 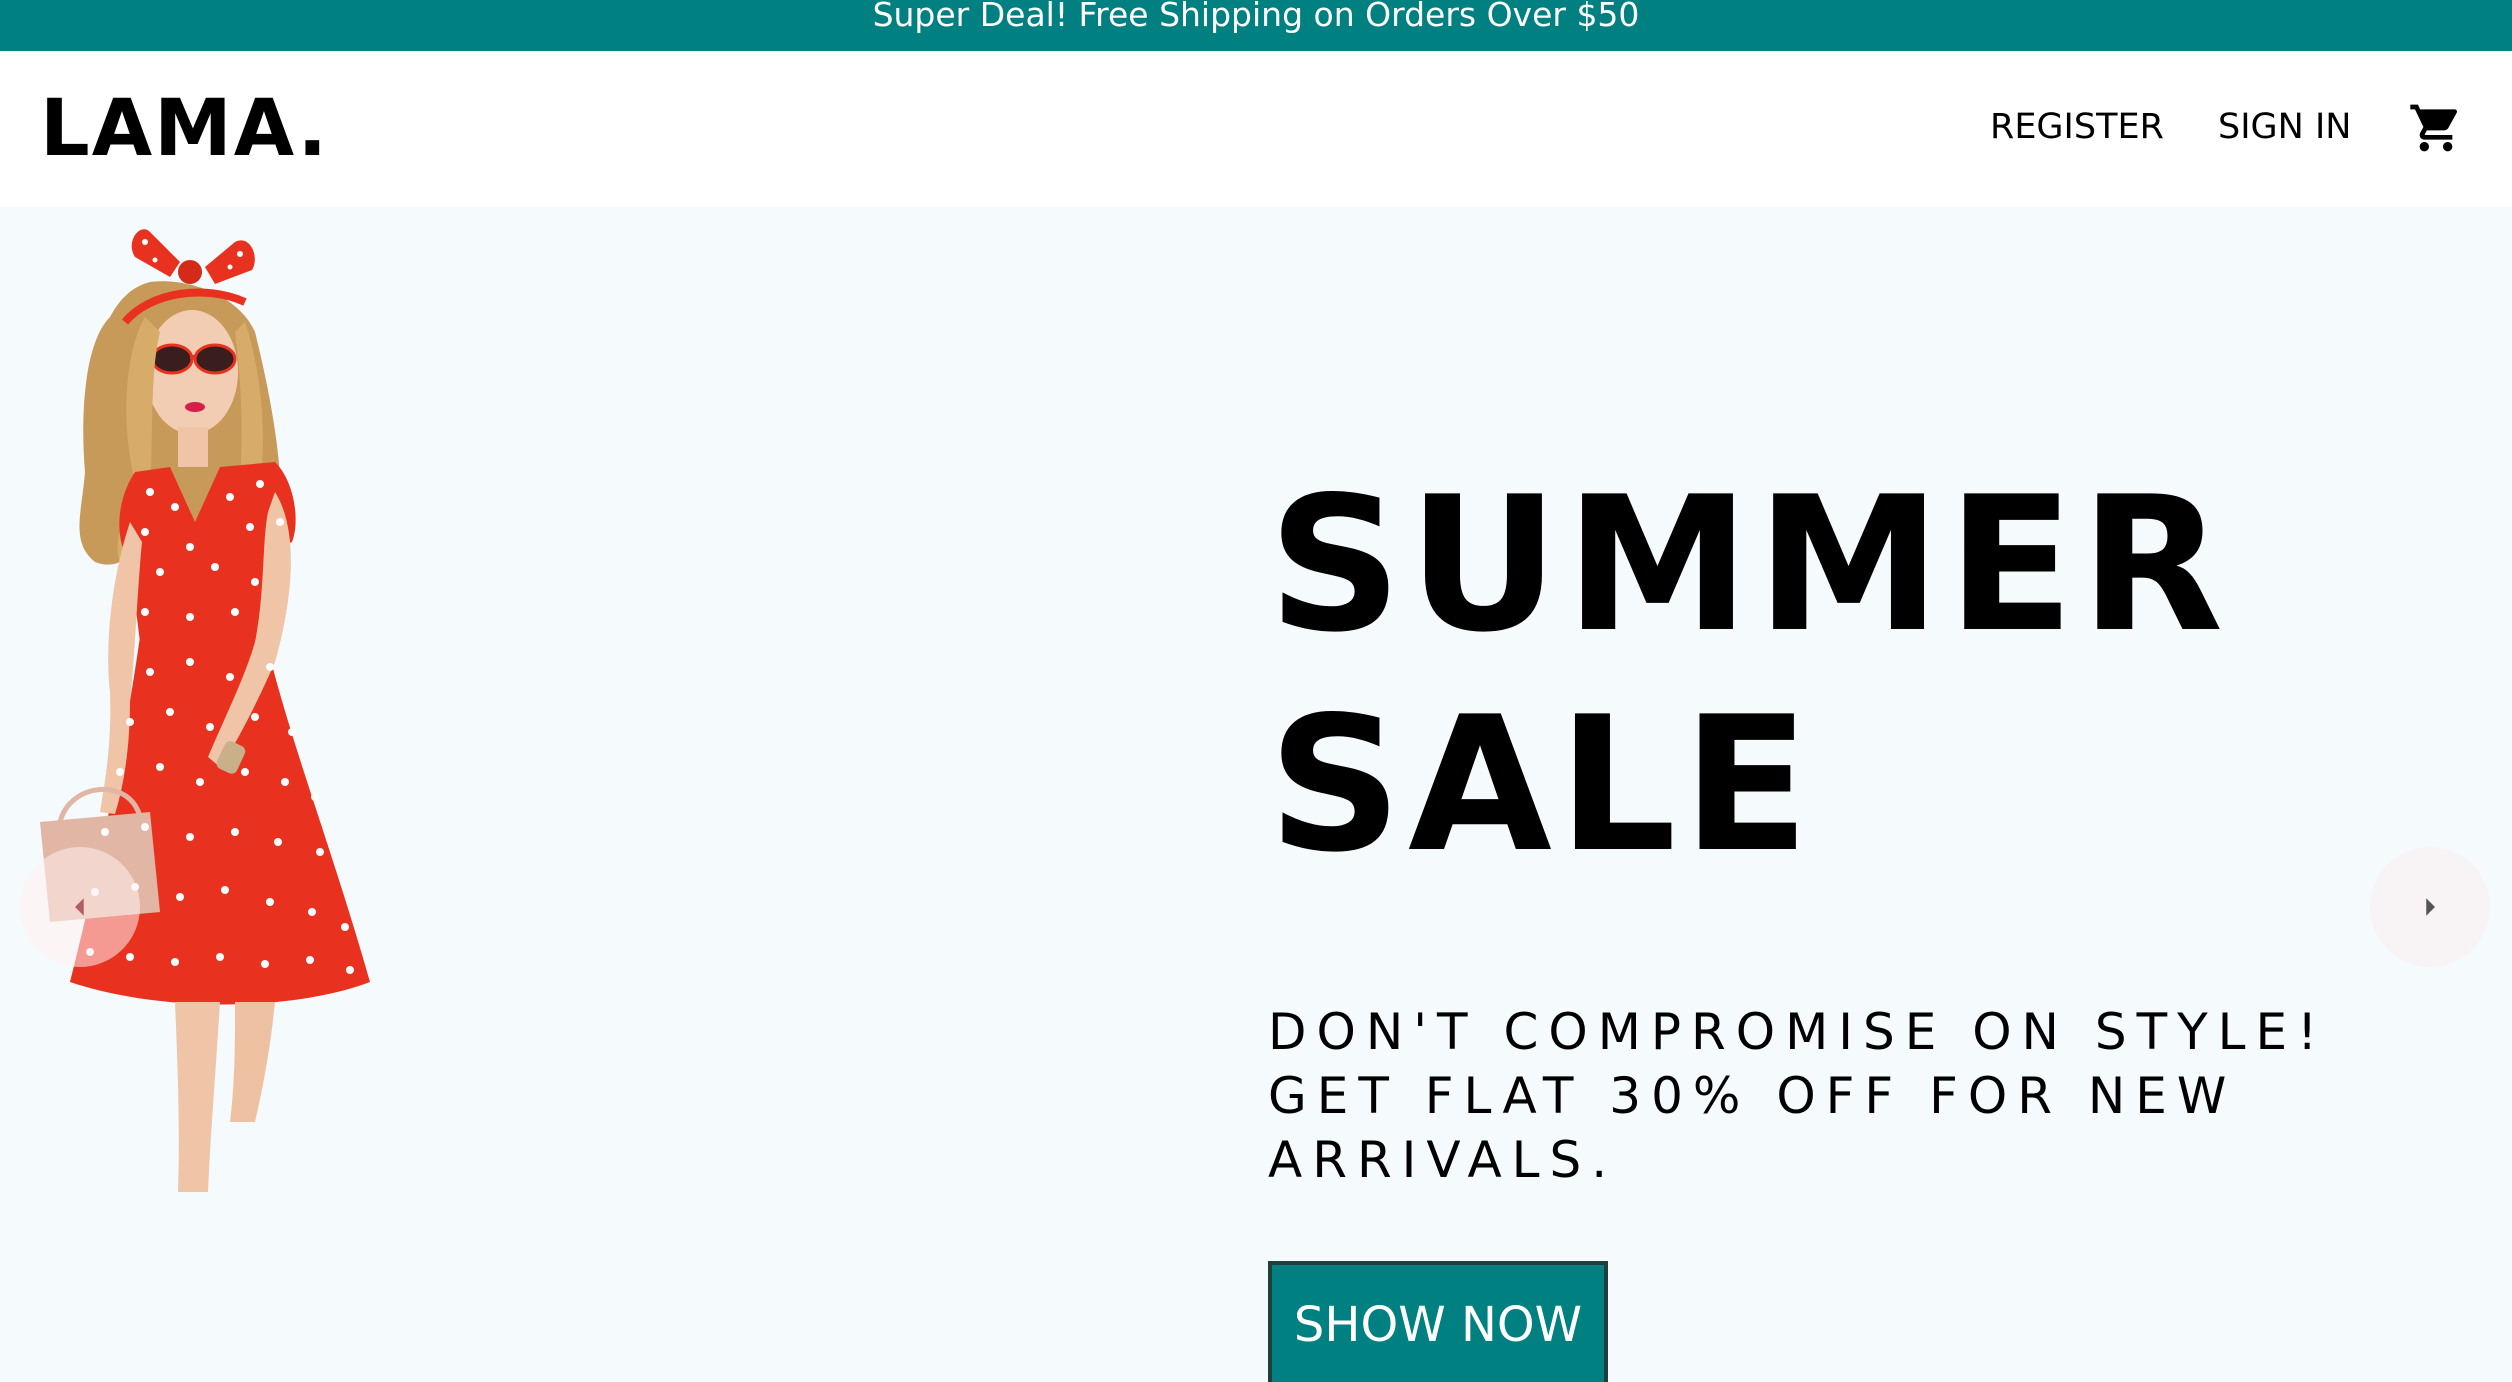 What do you see at coordinates (1542, 784) in the screenshot?
I see `hero-title-line2: SALE` at bounding box center [1542, 784].